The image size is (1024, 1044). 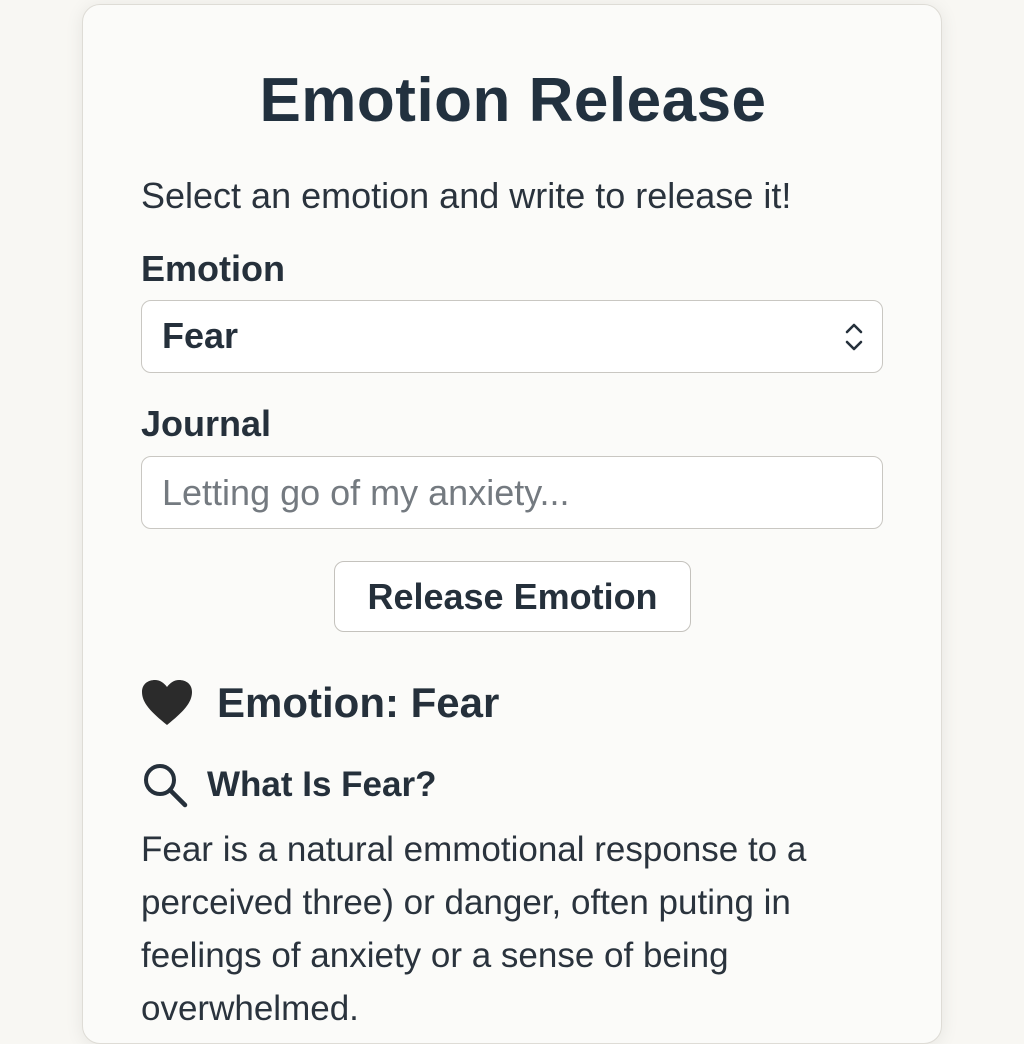 I want to click on emotion-select: Fear, so click(x=512, y=336).